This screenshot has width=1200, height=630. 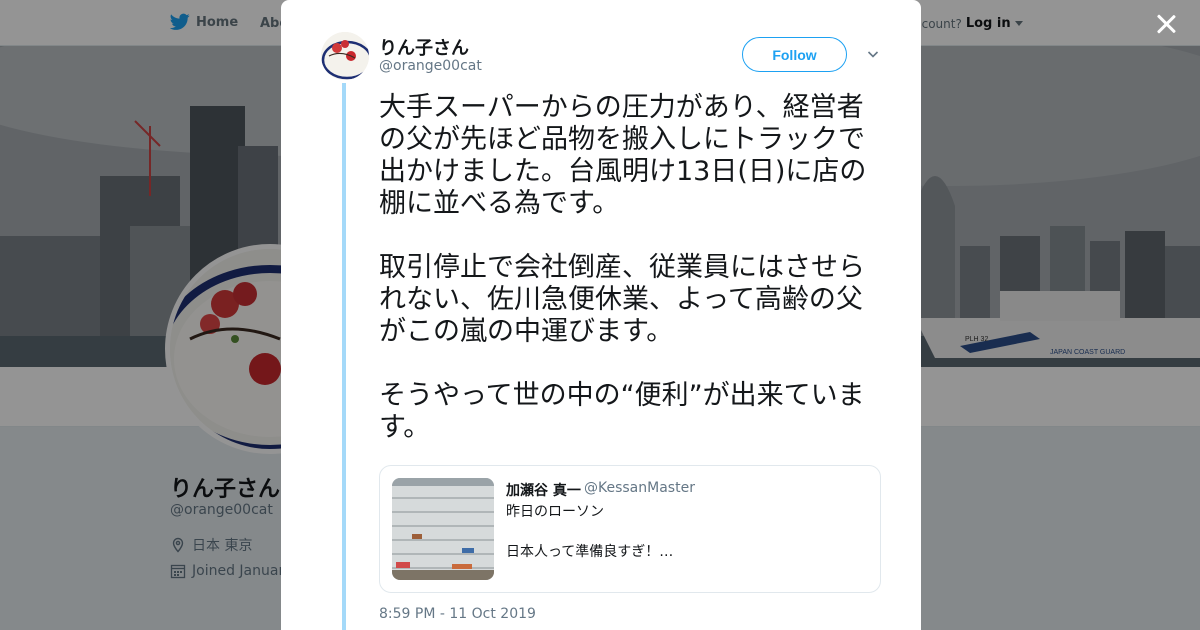 What do you see at coordinates (345, 56) in the screenshot?
I see `author-avatar` at bounding box center [345, 56].